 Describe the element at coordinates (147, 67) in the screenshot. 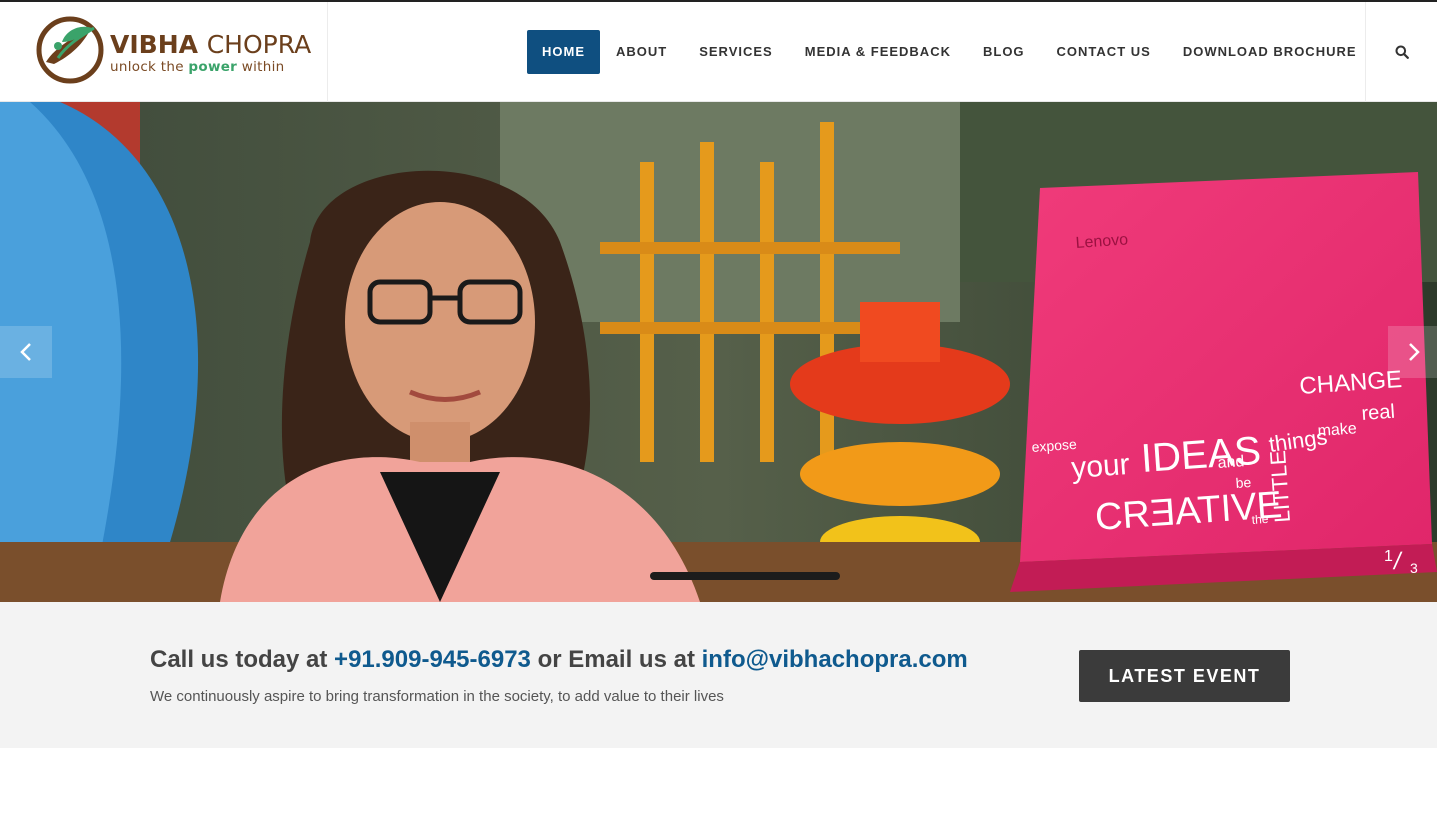

I see `tagline-before: unlock the` at that location.